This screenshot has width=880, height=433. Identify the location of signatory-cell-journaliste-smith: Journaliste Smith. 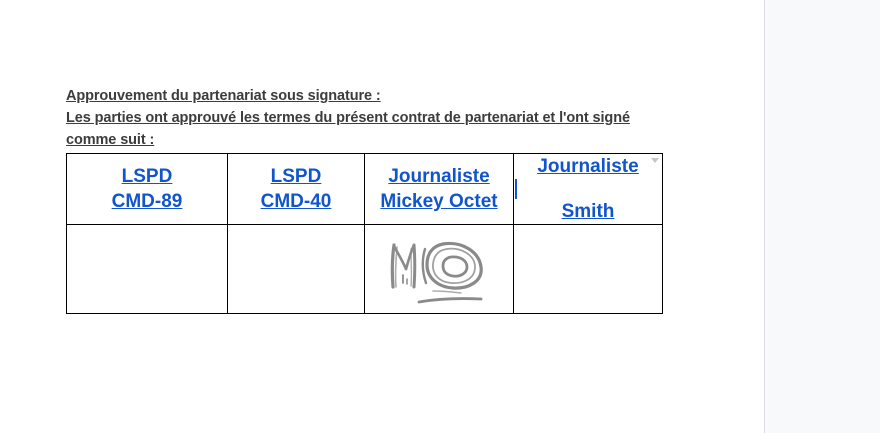
(588, 189).